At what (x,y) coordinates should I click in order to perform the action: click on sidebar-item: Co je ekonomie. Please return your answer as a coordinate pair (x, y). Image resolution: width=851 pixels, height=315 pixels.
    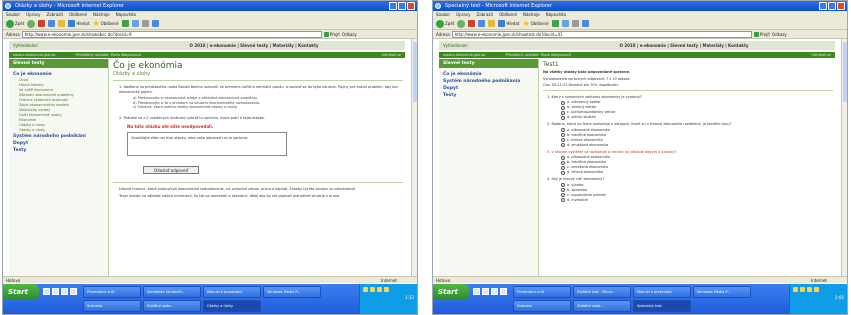
    Looking at the image, I should click on (58, 74).